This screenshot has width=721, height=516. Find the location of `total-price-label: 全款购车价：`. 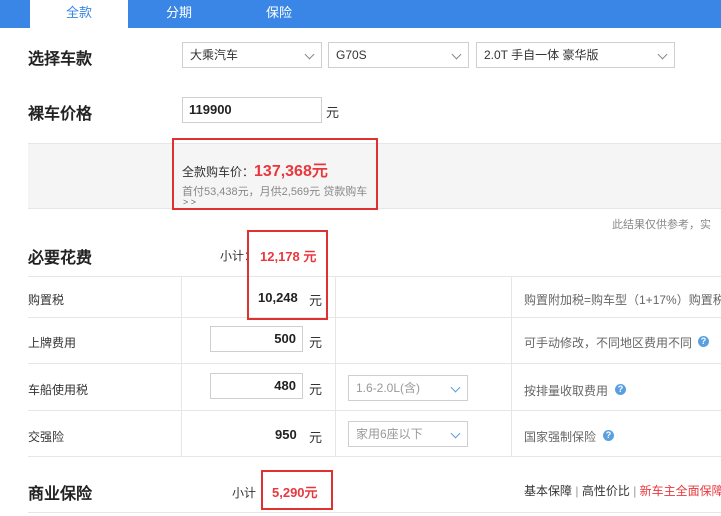

total-price-label: 全款购车价： is located at coordinates (218, 172).